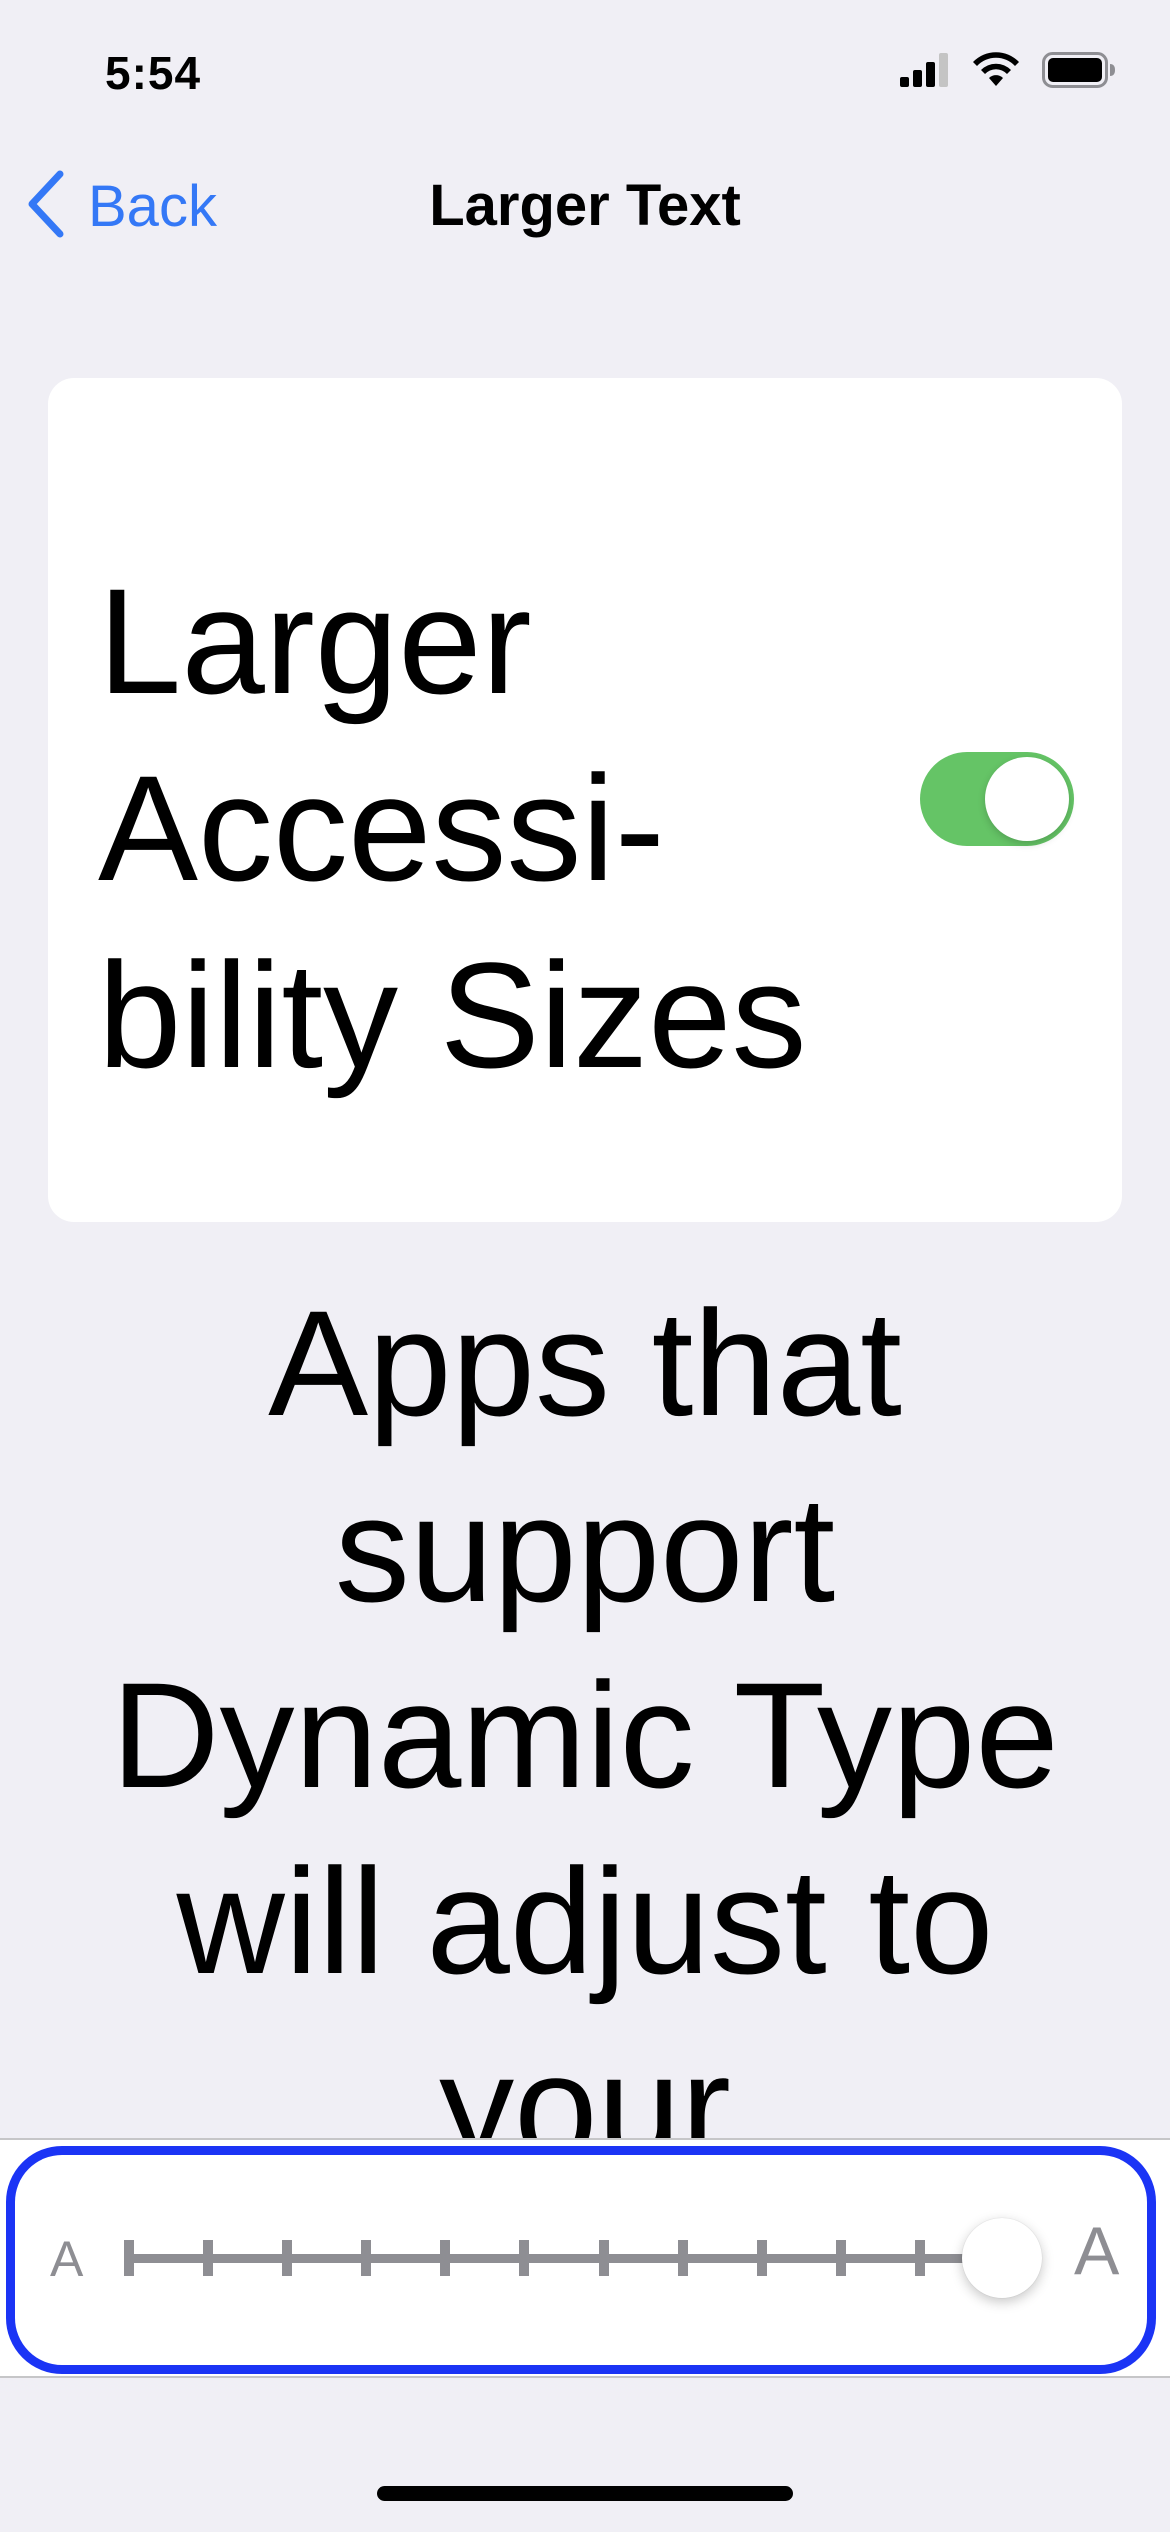 The width and height of the screenshot is (1170, 2532). Describe the element at coordinates (585, 75) in the screenshot. I see `status-bar: 5:54` at that location.